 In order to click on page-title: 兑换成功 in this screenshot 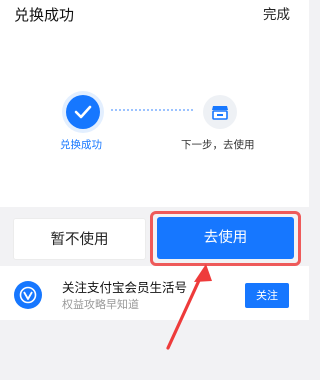, I will do `click(44, 15)`.